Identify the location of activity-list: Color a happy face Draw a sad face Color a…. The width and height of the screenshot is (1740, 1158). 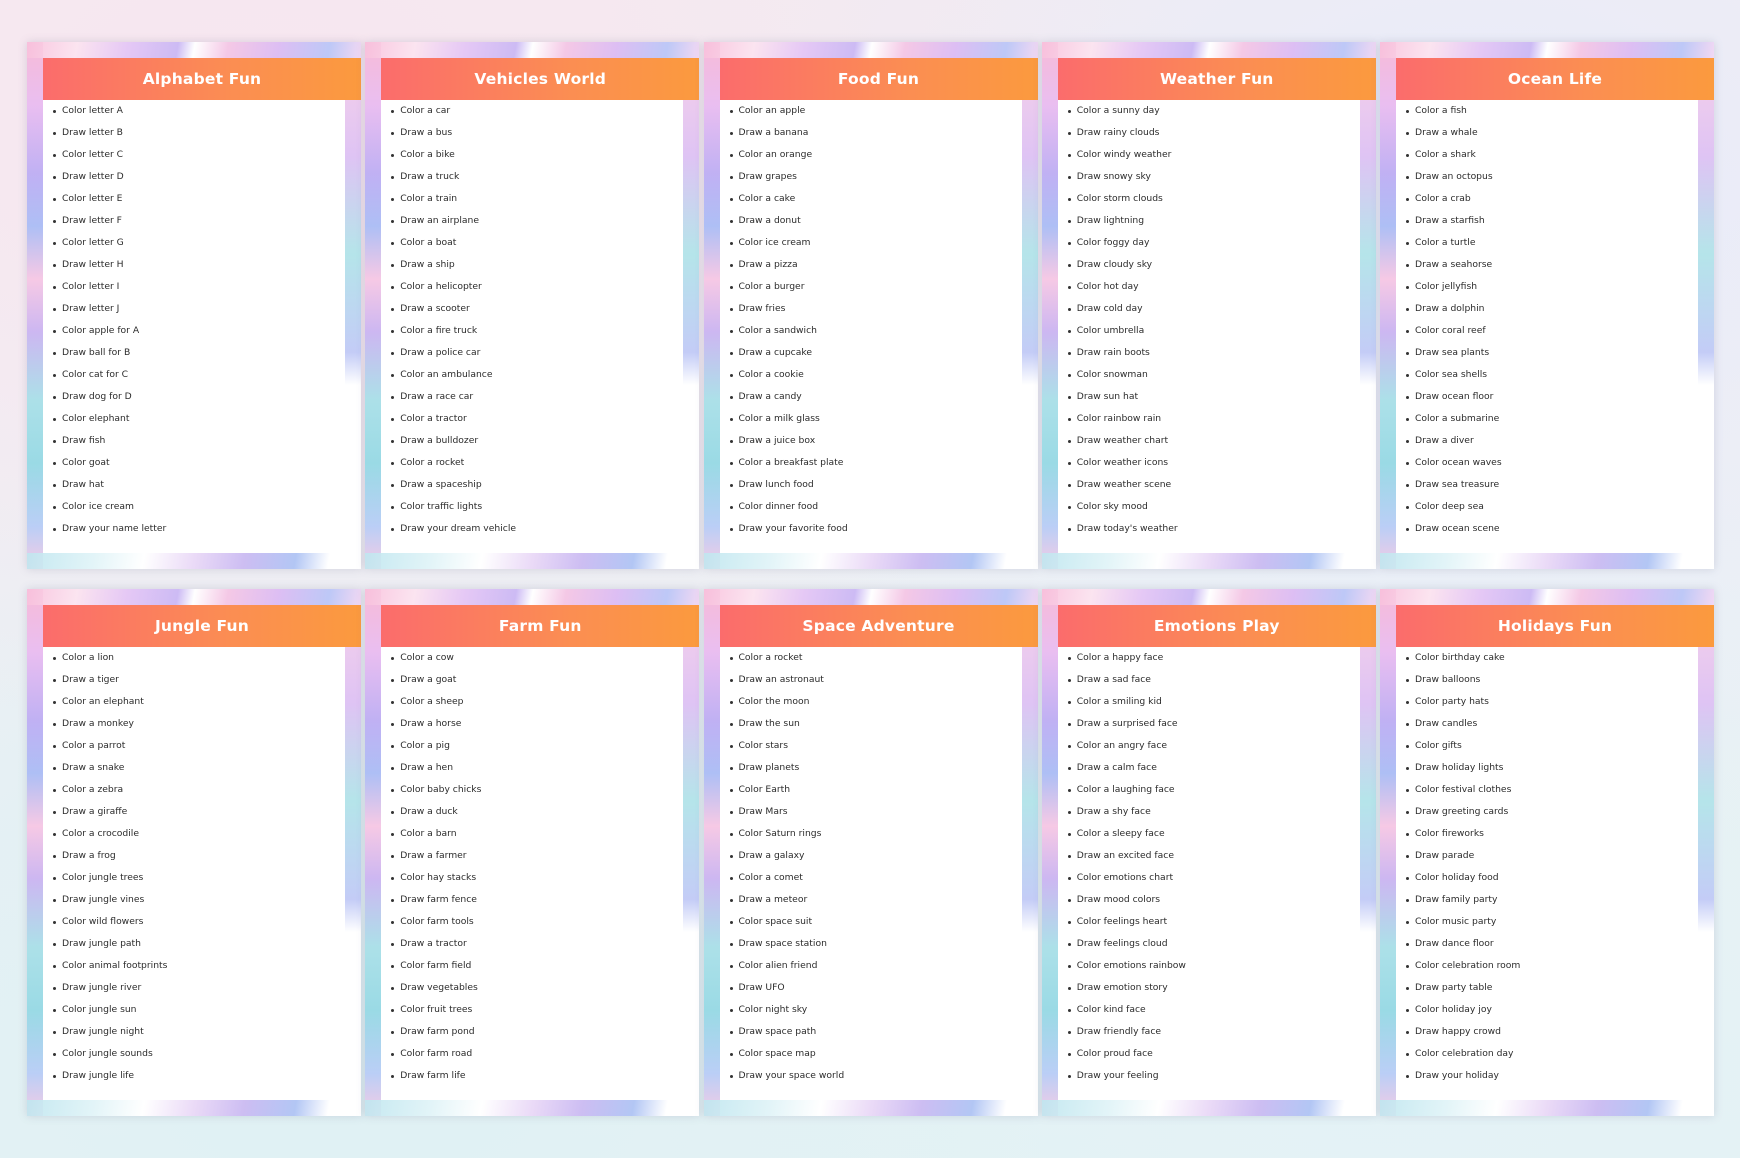
(1207, 872).